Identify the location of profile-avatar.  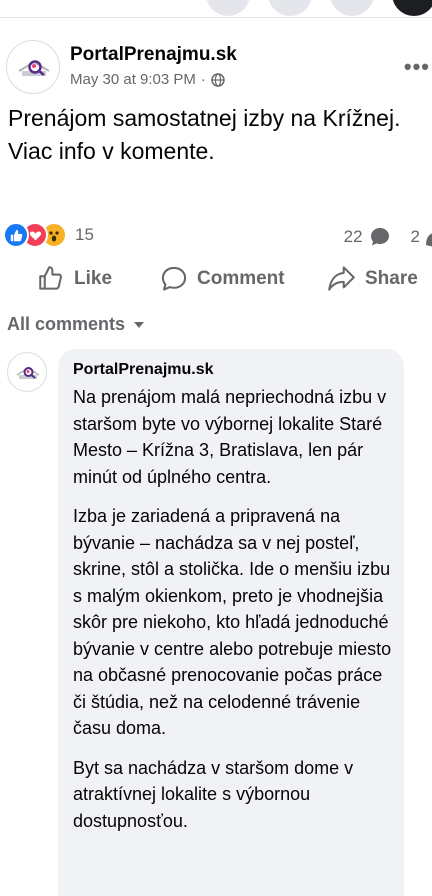
(412, 8).